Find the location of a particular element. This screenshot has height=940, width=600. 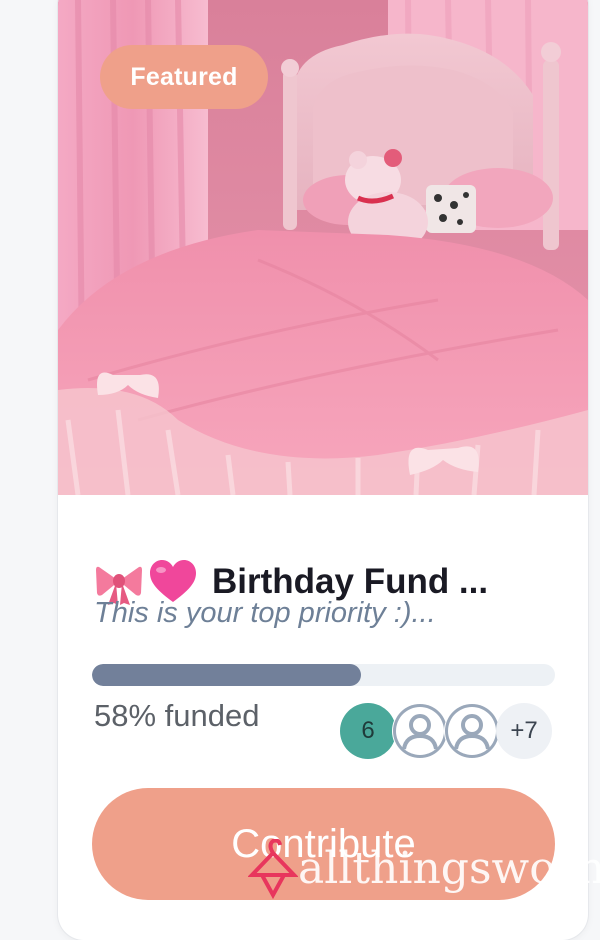

funded-percent-label: 58% funded is located at coordinates (177, 715).